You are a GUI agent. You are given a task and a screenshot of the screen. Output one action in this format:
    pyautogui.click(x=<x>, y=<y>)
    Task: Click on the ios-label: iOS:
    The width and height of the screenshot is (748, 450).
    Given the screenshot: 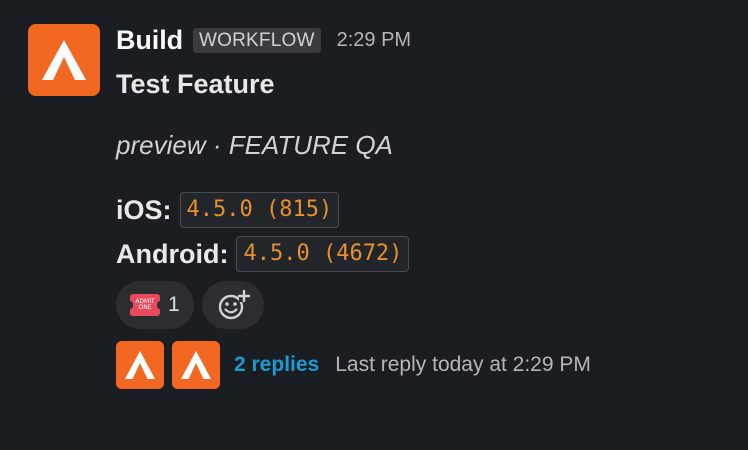 What is the action you would take?
    pyautogui.click(x=144, y=209)
    